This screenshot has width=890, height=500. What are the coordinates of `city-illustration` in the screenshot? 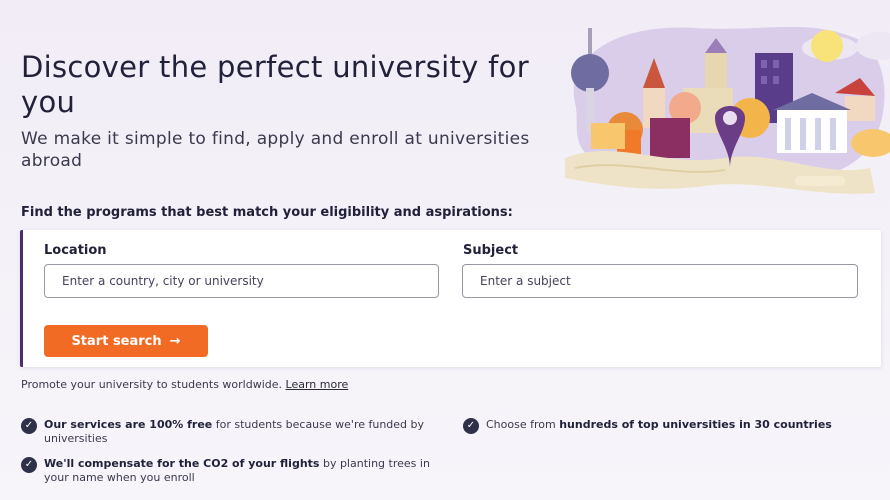 It's located at (727, 110).